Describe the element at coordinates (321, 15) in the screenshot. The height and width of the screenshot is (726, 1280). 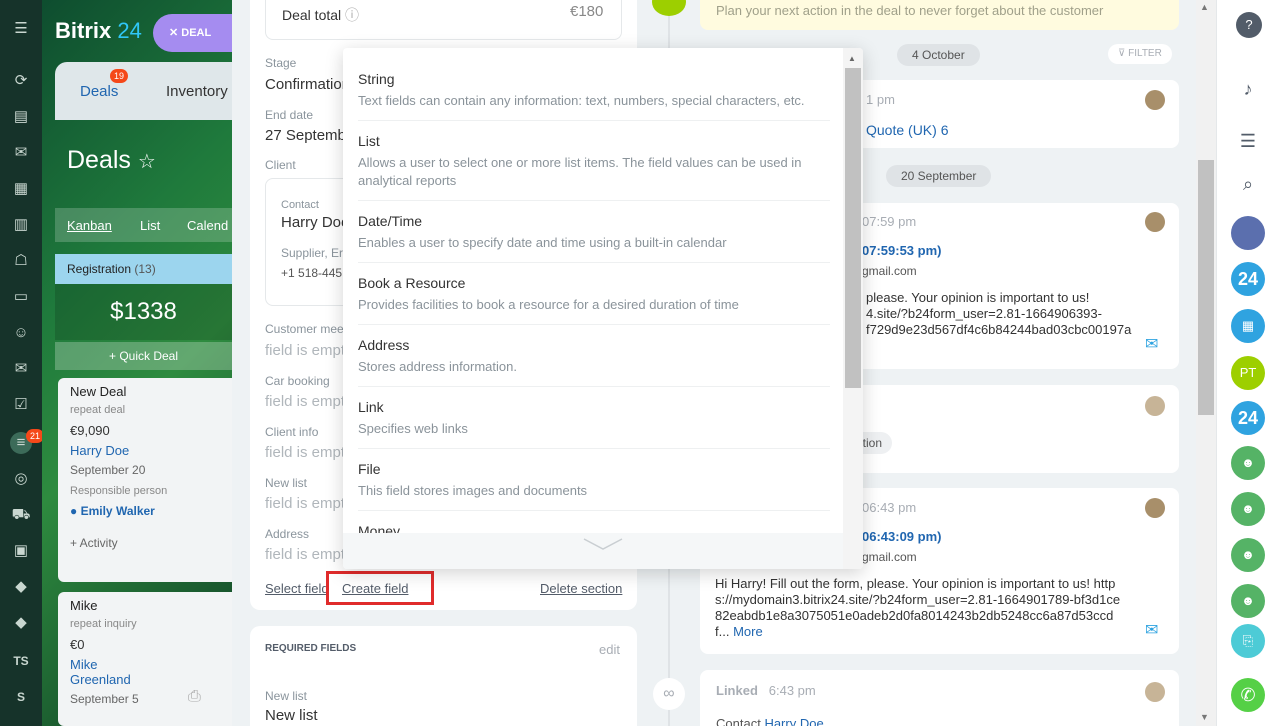
I see `deal-total-label: Deal total ⓘ` at that location.